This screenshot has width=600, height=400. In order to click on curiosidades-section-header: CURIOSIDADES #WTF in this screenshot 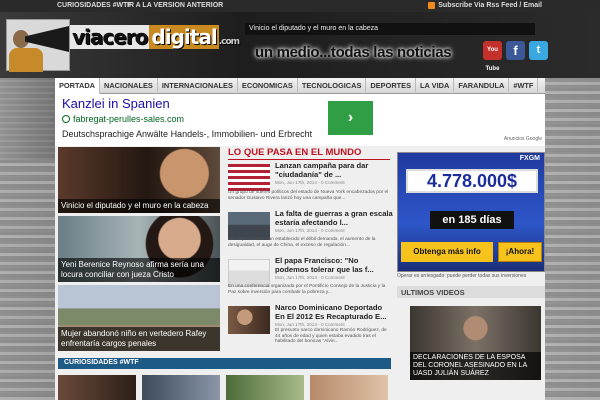, I will do `click(224, 363)`.